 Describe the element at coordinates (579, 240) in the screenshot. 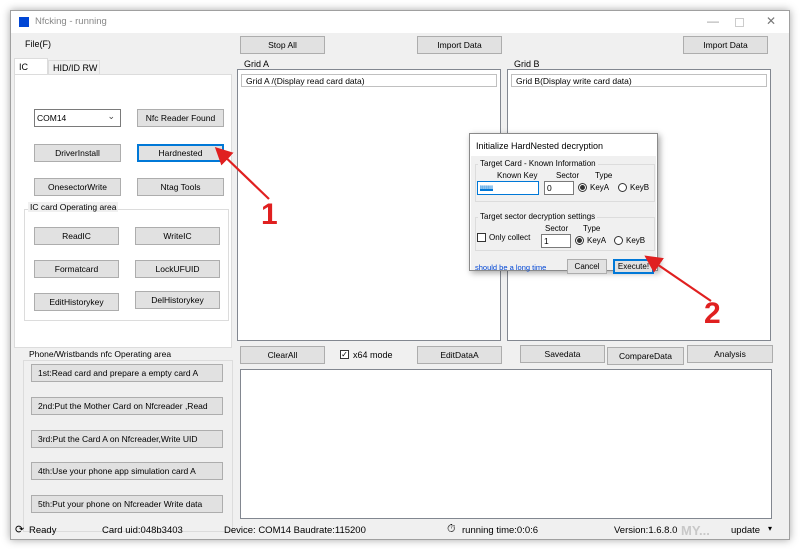

I see `target-key-a-radio` at that location.